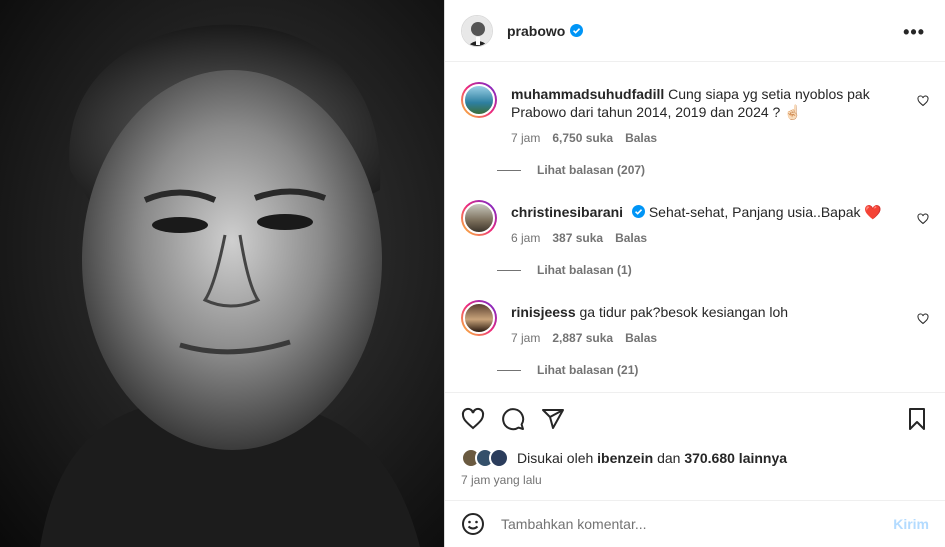  What do you see at coordinates (917, 419) in the screenshot?
I see `save-bookmark-icon` at bounding box center [917, 419].